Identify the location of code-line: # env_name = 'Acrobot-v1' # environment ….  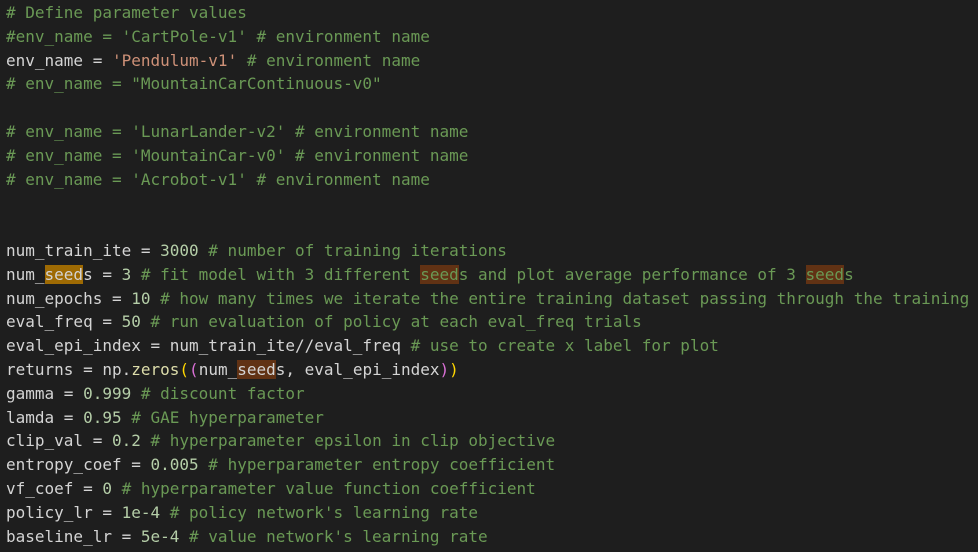
(492, 180).